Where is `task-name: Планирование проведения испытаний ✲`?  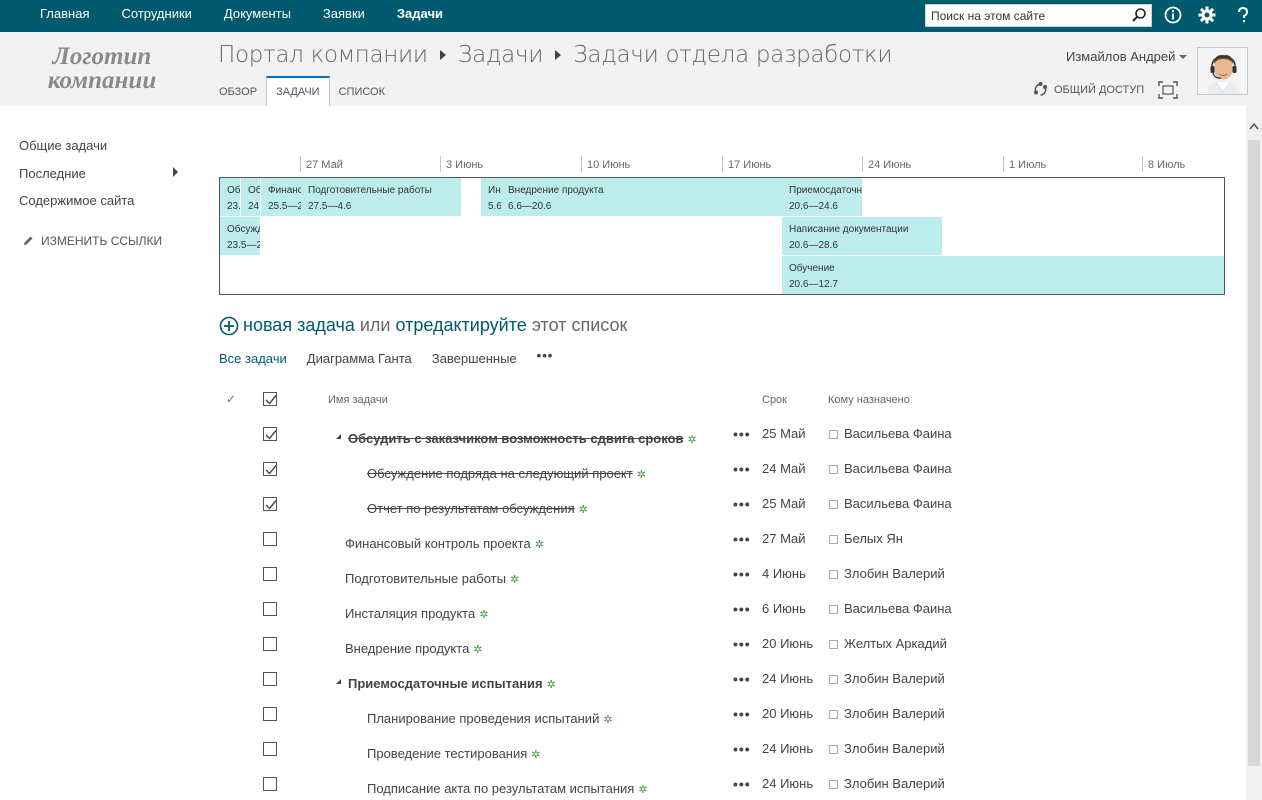 task-name: Планирование проведения испытаний ✲ is located at coordinates (490, 718).